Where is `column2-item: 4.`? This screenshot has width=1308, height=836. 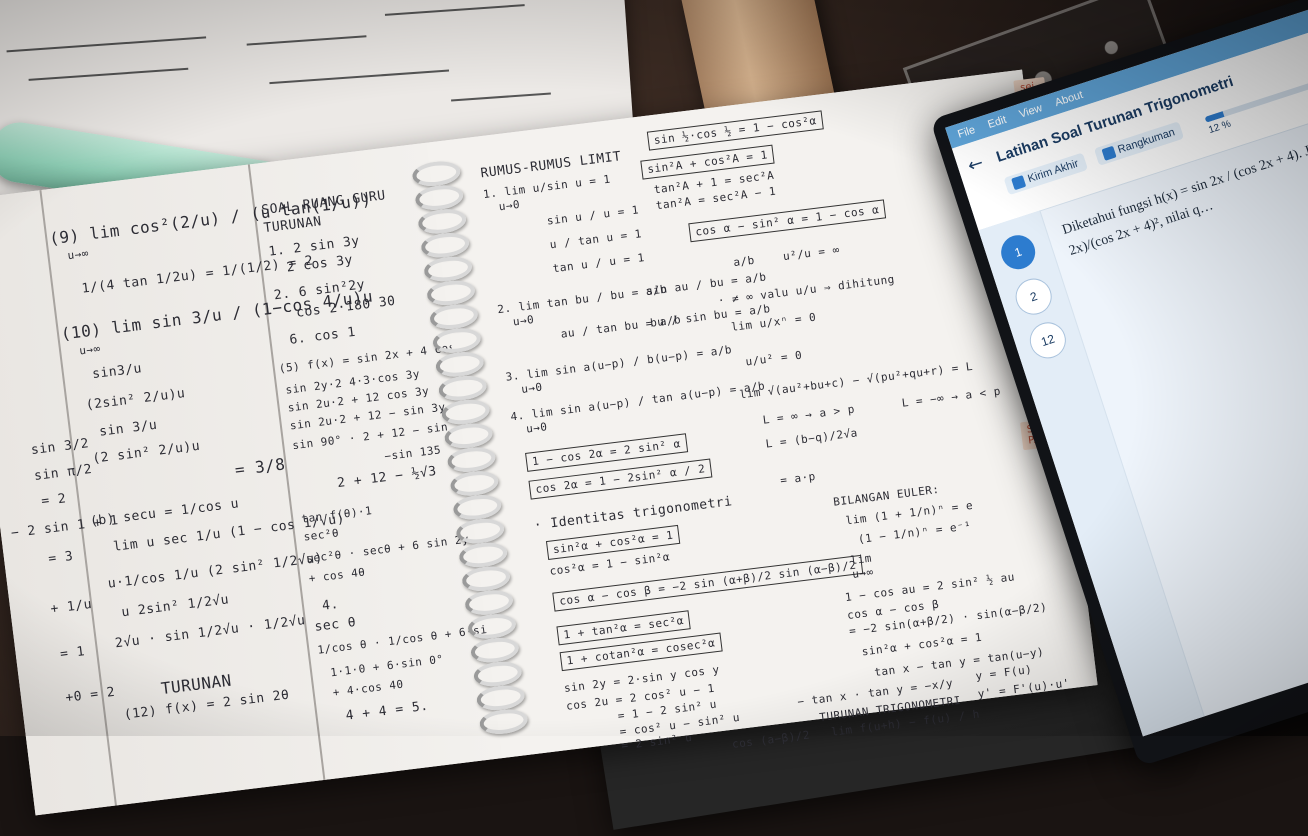
column2-item: 4. is located at coordinates (330, 605).